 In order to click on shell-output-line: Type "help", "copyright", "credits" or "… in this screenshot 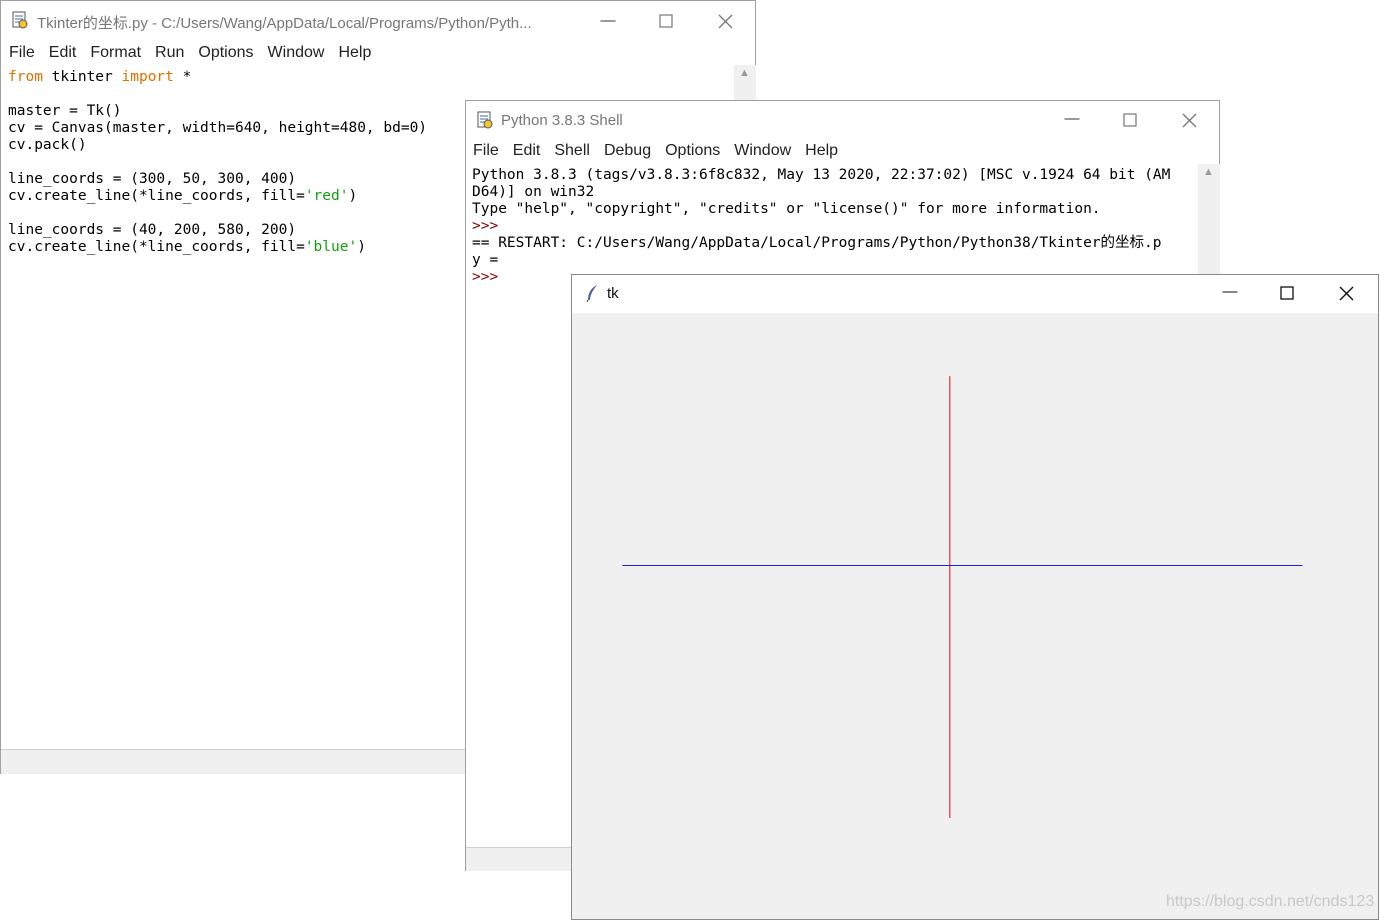, I will do `click(786, 209)`.